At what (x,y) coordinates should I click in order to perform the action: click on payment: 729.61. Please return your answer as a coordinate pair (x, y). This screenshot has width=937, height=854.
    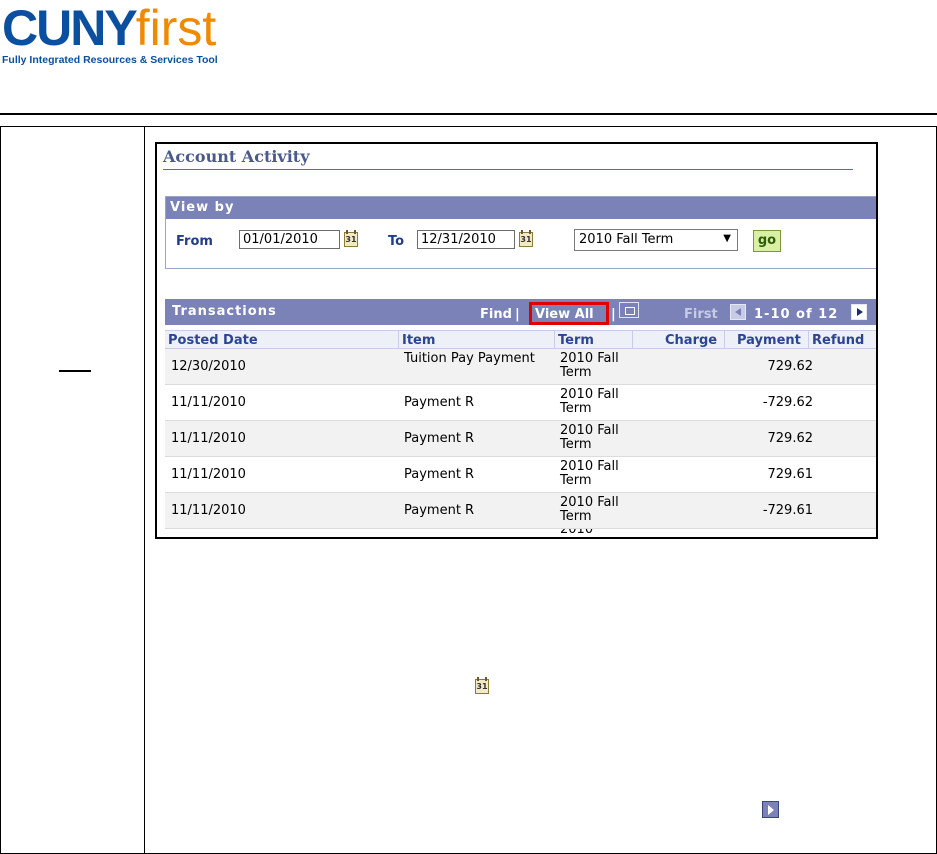
    Looking at the image, I should click on (790, 474).